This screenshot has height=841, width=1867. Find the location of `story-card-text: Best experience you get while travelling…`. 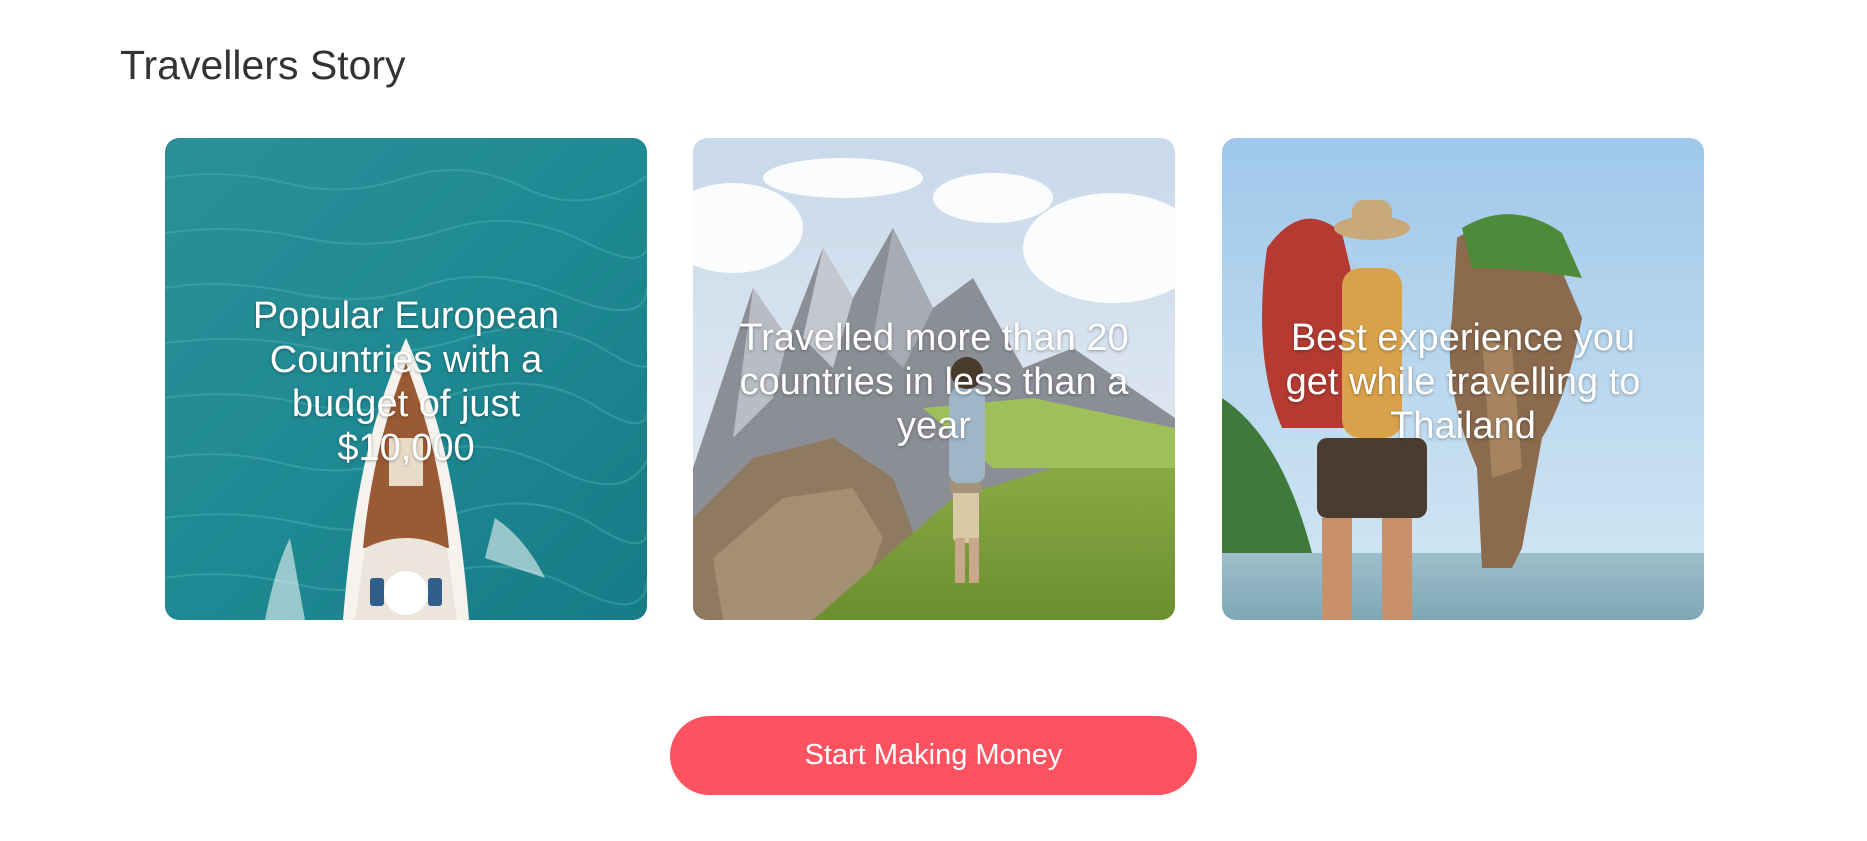

story-card-text: Best experience you get while travelling… is located at coordinates (1463, 382).